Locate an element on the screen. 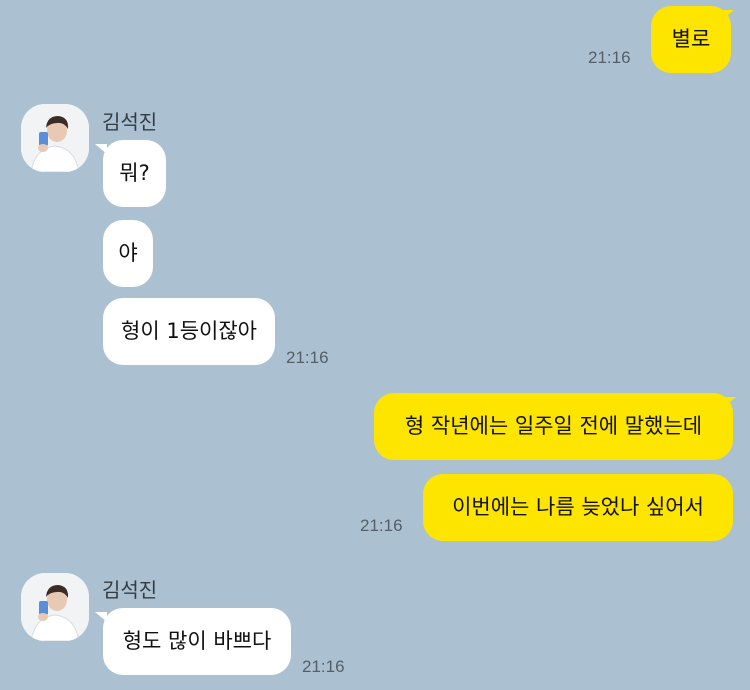 This screenshot has height=690, width=750. message-bubble-incoming: 형이 1등이잖아 is located at coordinates (189, 331).